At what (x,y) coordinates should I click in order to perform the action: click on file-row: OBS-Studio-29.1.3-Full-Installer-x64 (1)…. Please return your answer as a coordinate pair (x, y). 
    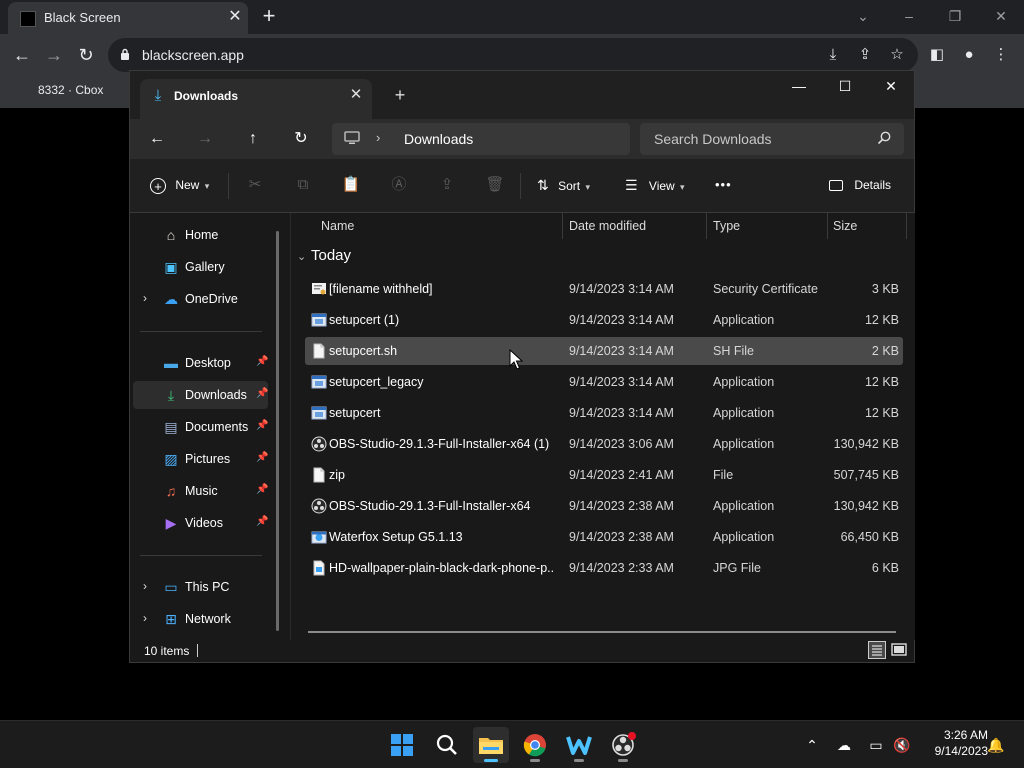
    Looking at the image, I should click on (604, 444).